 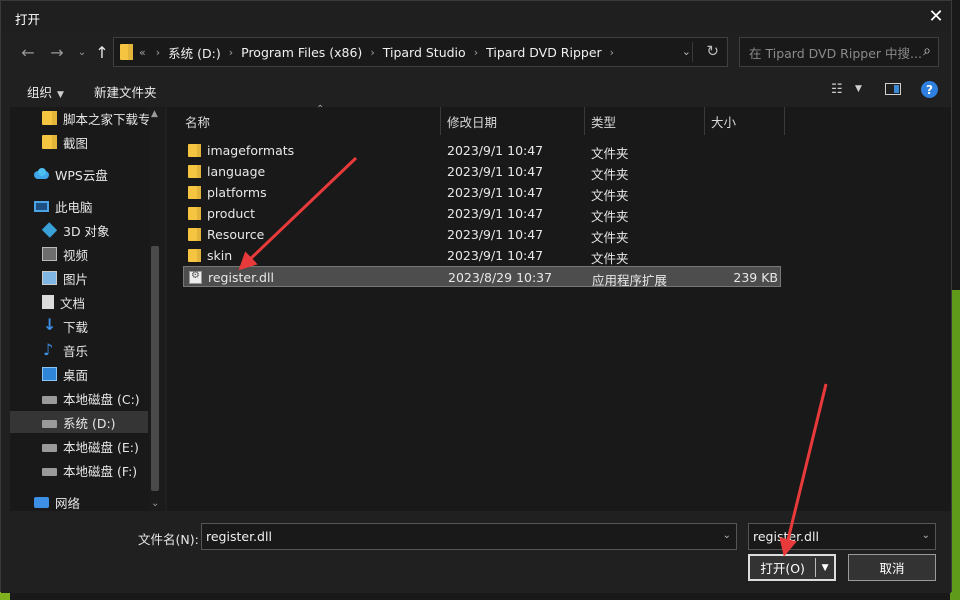 I want to click on filename-input: register.dll ⌄, so click(x=469, y=536).